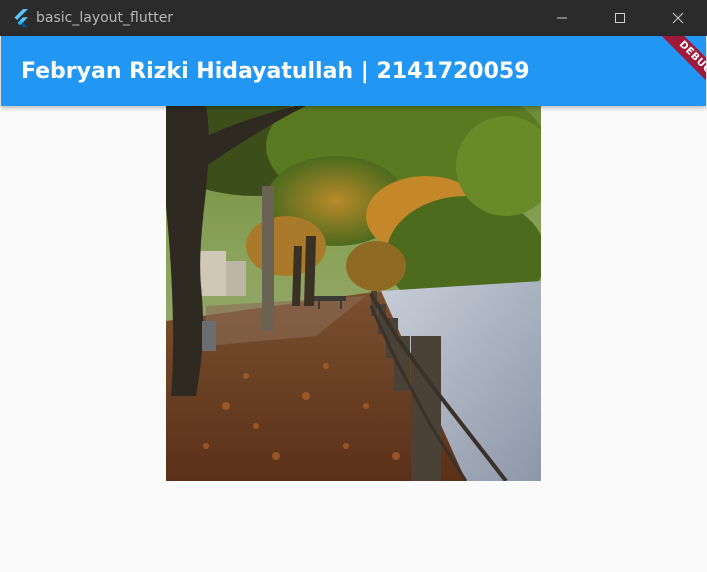 The image size is (707, 572). Describe the element at coordinates (275, 71) in the screenshot. I see `app-bar-title: Febryan Rizki Hidayatullah | 2141720059` at that location.